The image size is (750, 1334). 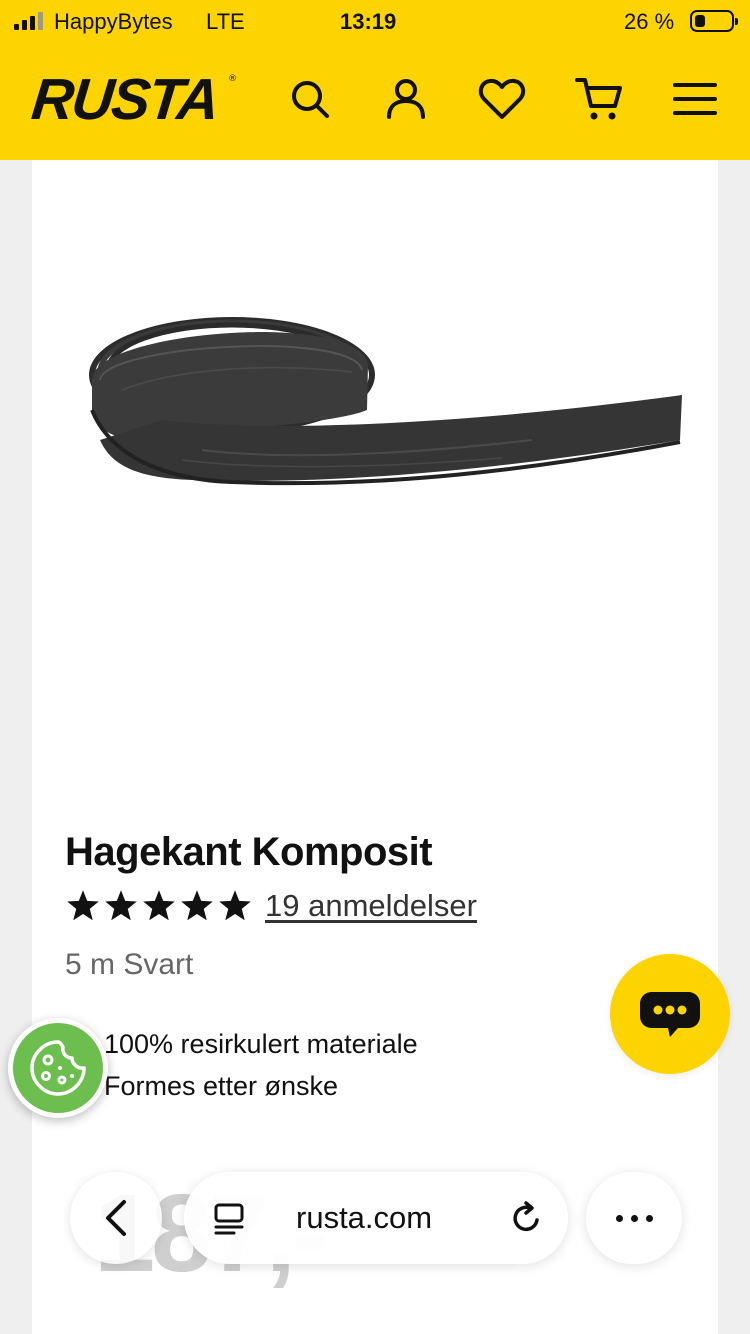 I want to click on rating-stars, so click(x=159, y=906).